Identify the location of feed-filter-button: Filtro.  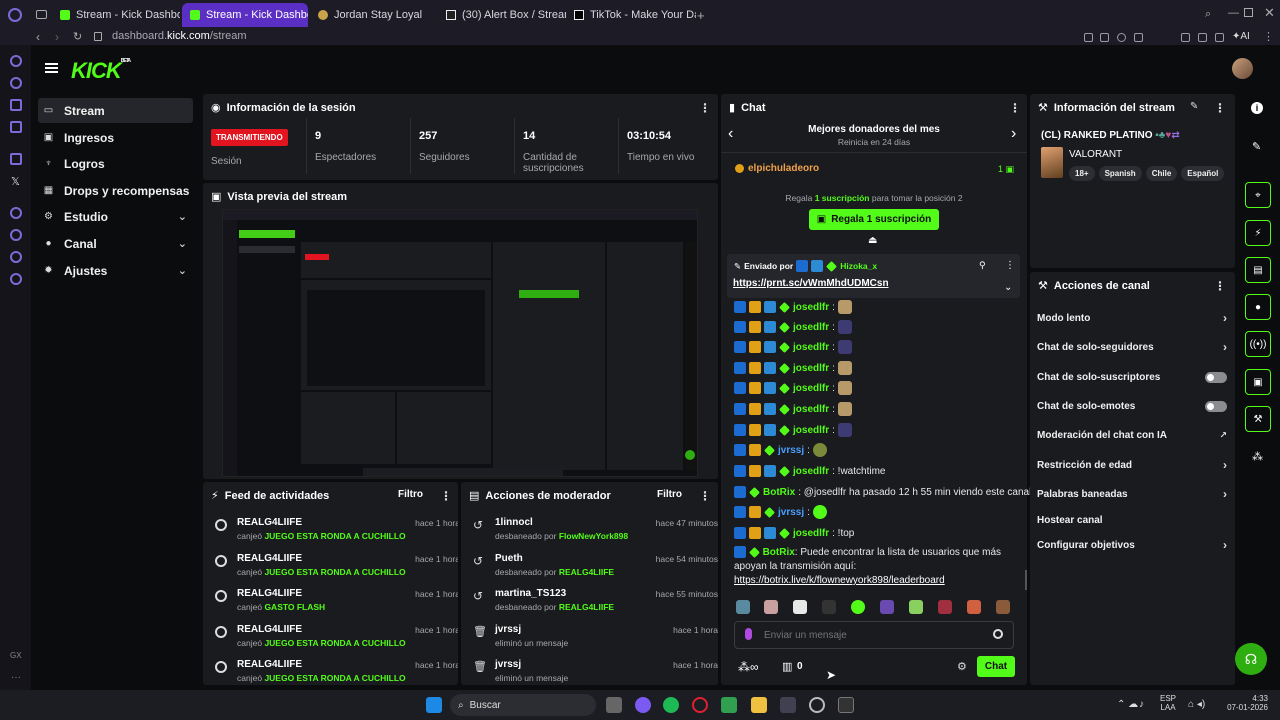
(410, 494).